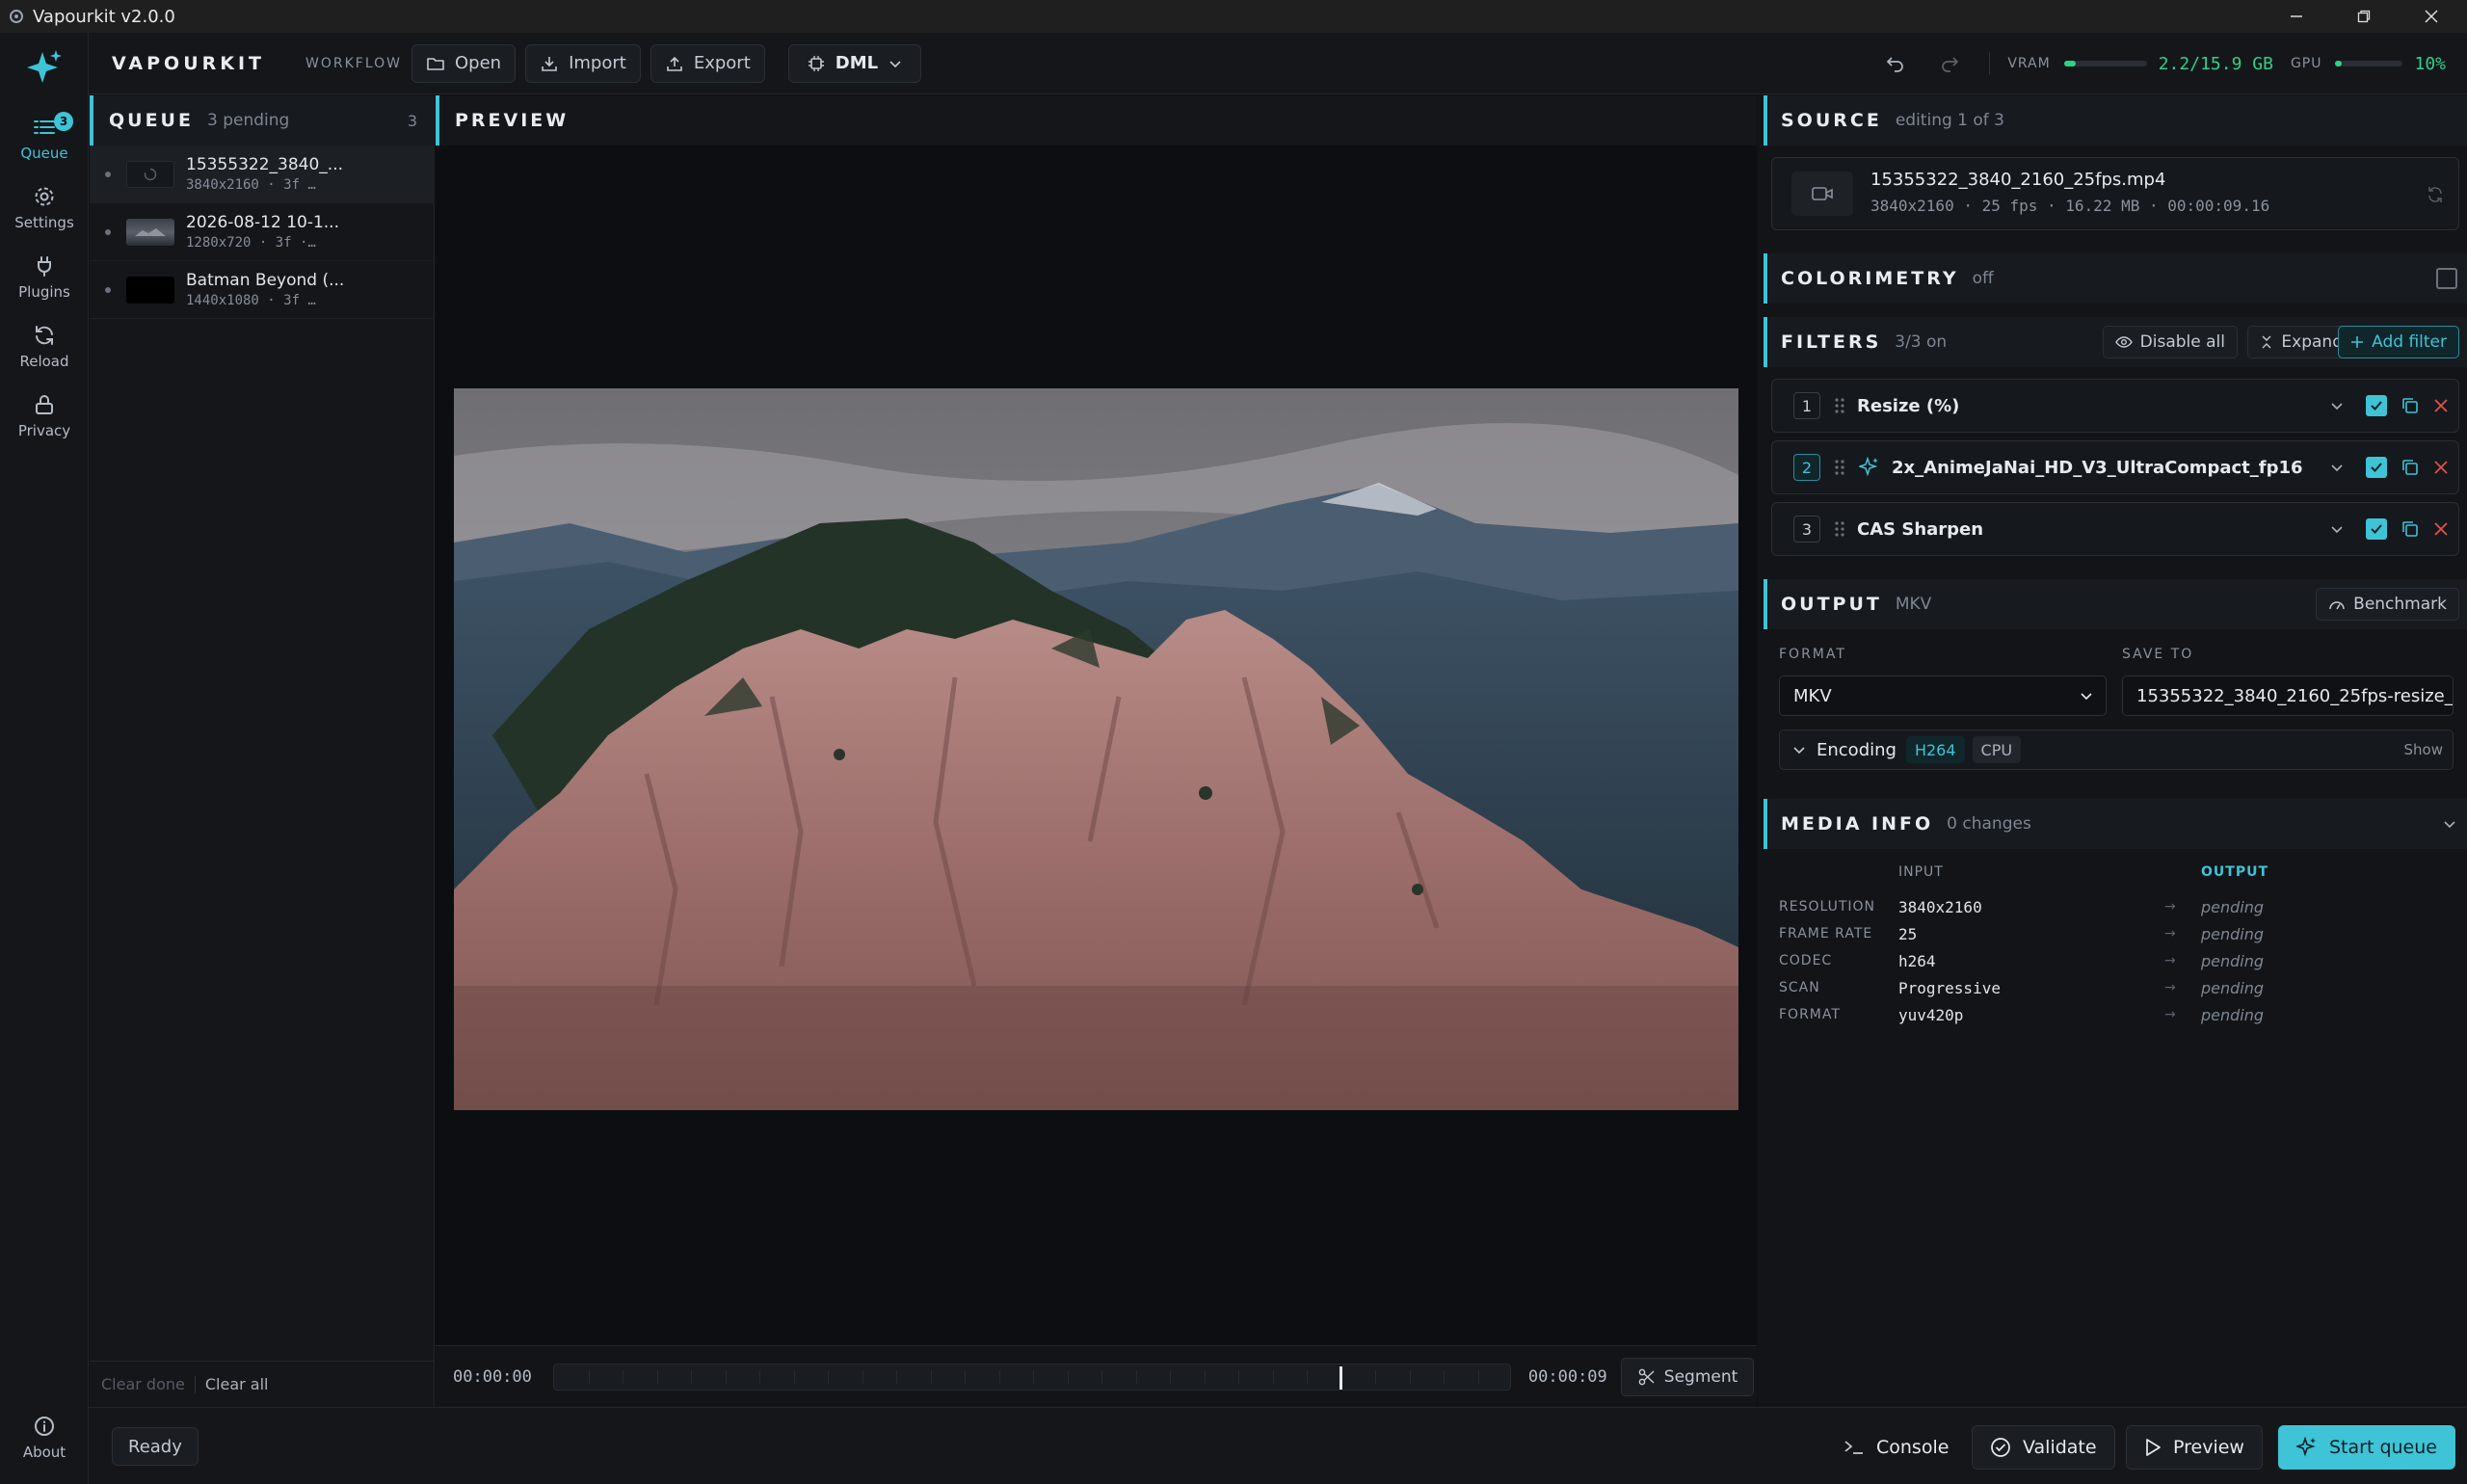  I want to click on undo-icon, so click(1895, 63).